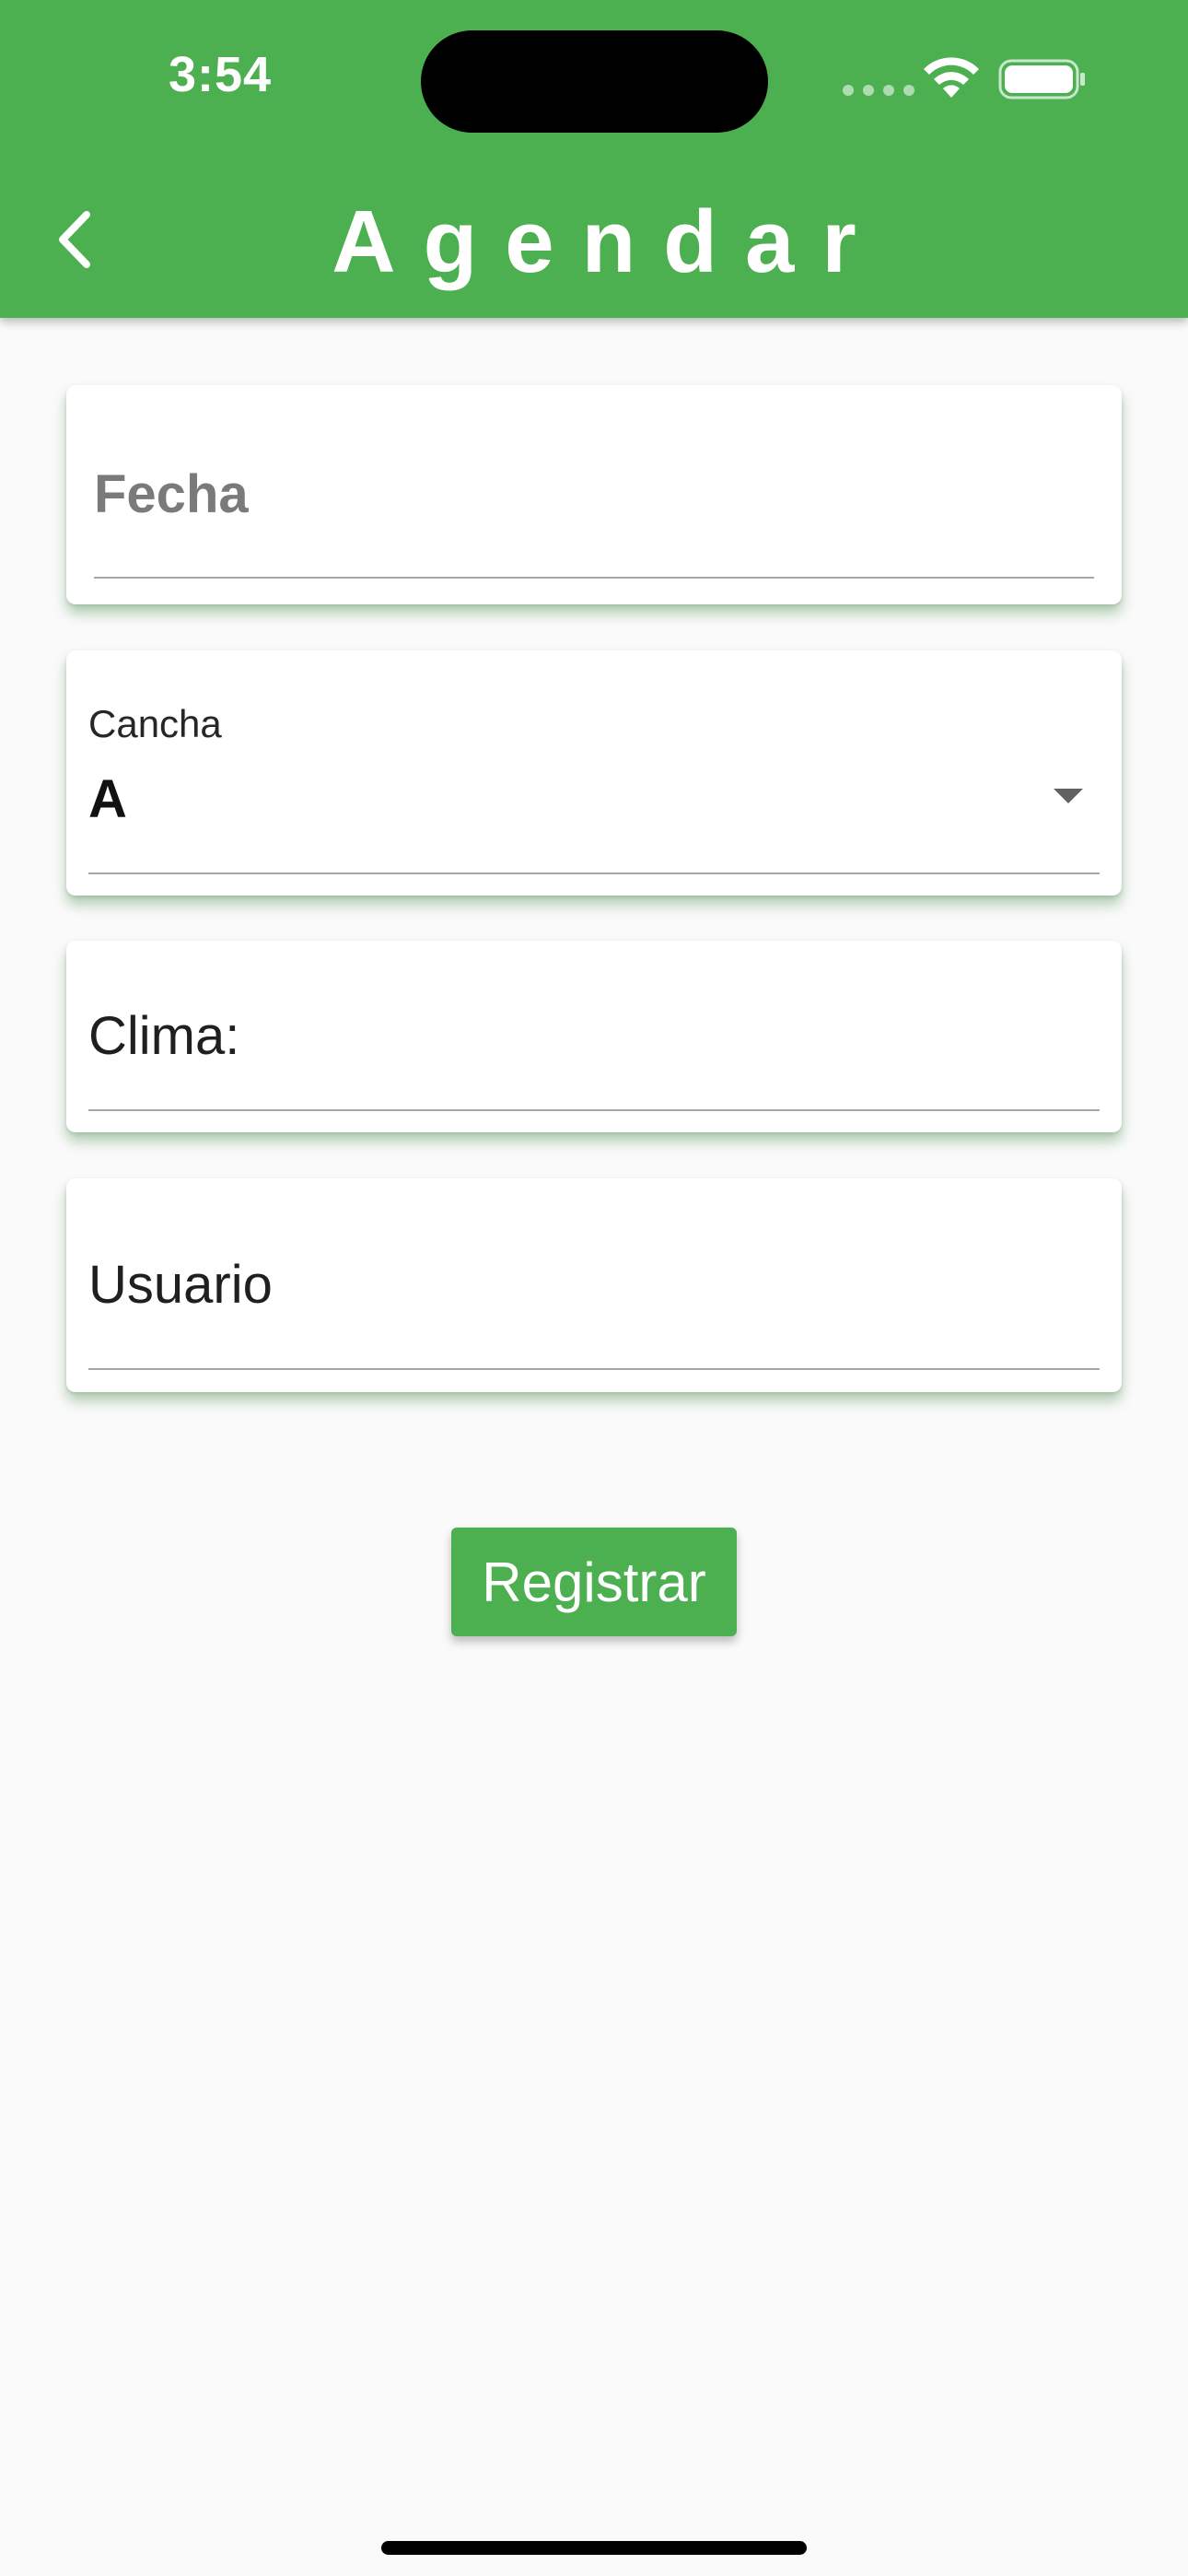 The width and height of the screenshot is (1188, 2576). I want to click on cancha-card: Cancha A, so click(594, 773).